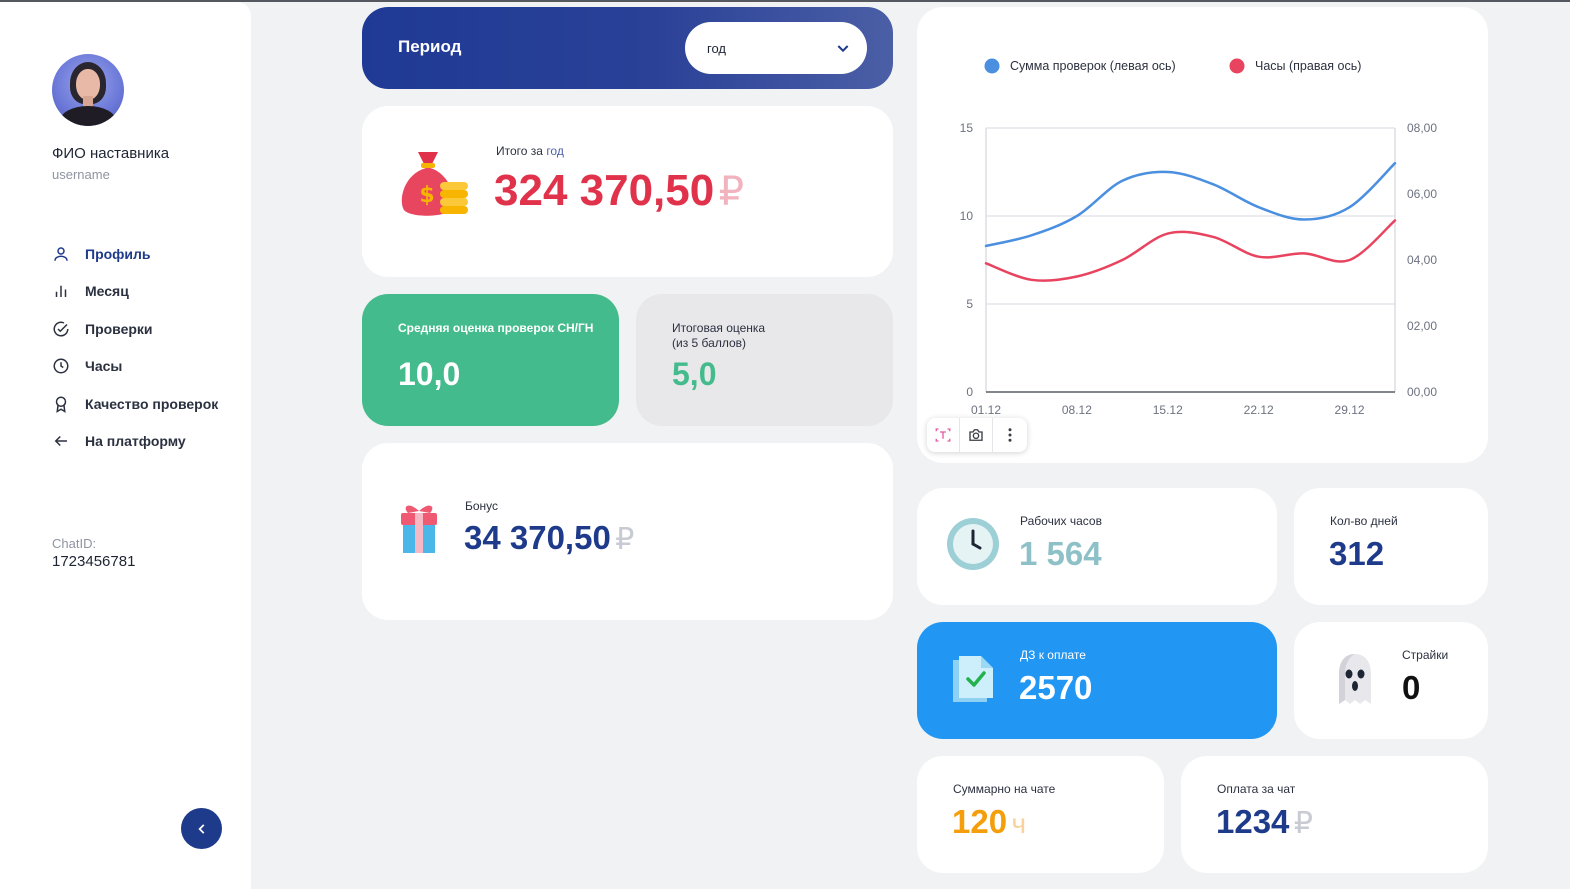  I want to click on chat-id-value: 1723456781, so click(94, 561).